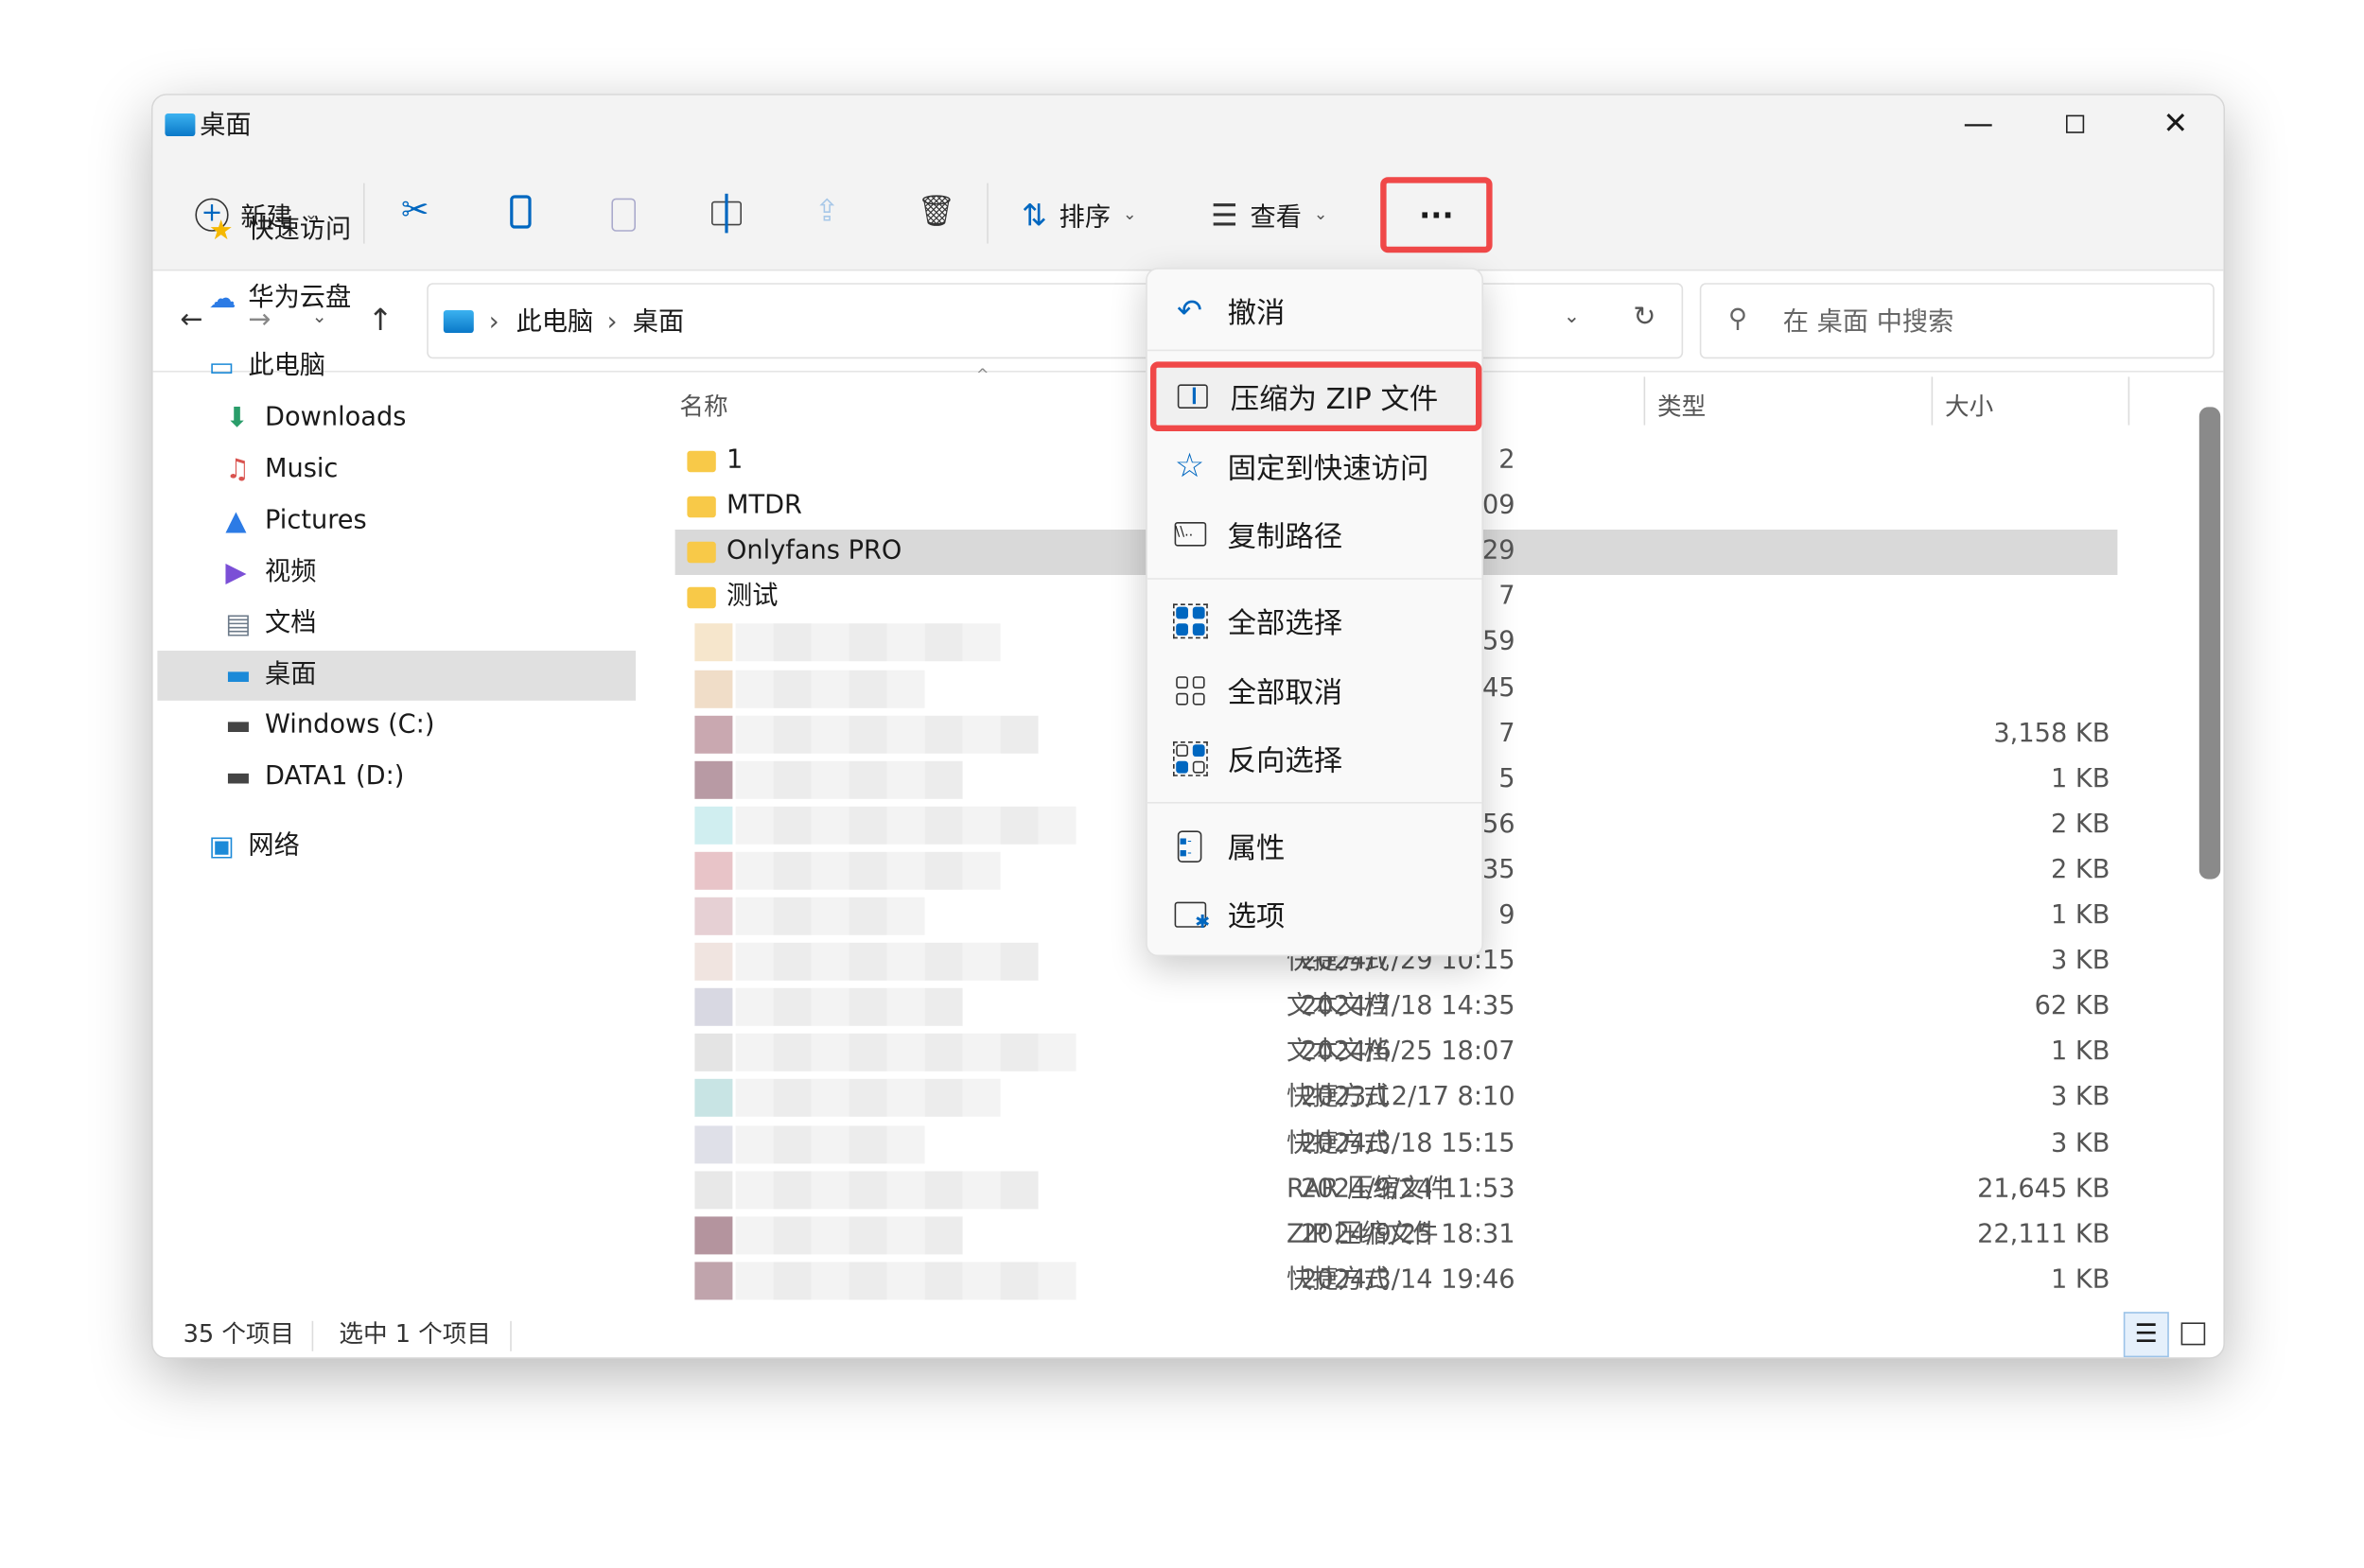  I want to click on menu-item: ✱ 选项, so click(1314, 914).